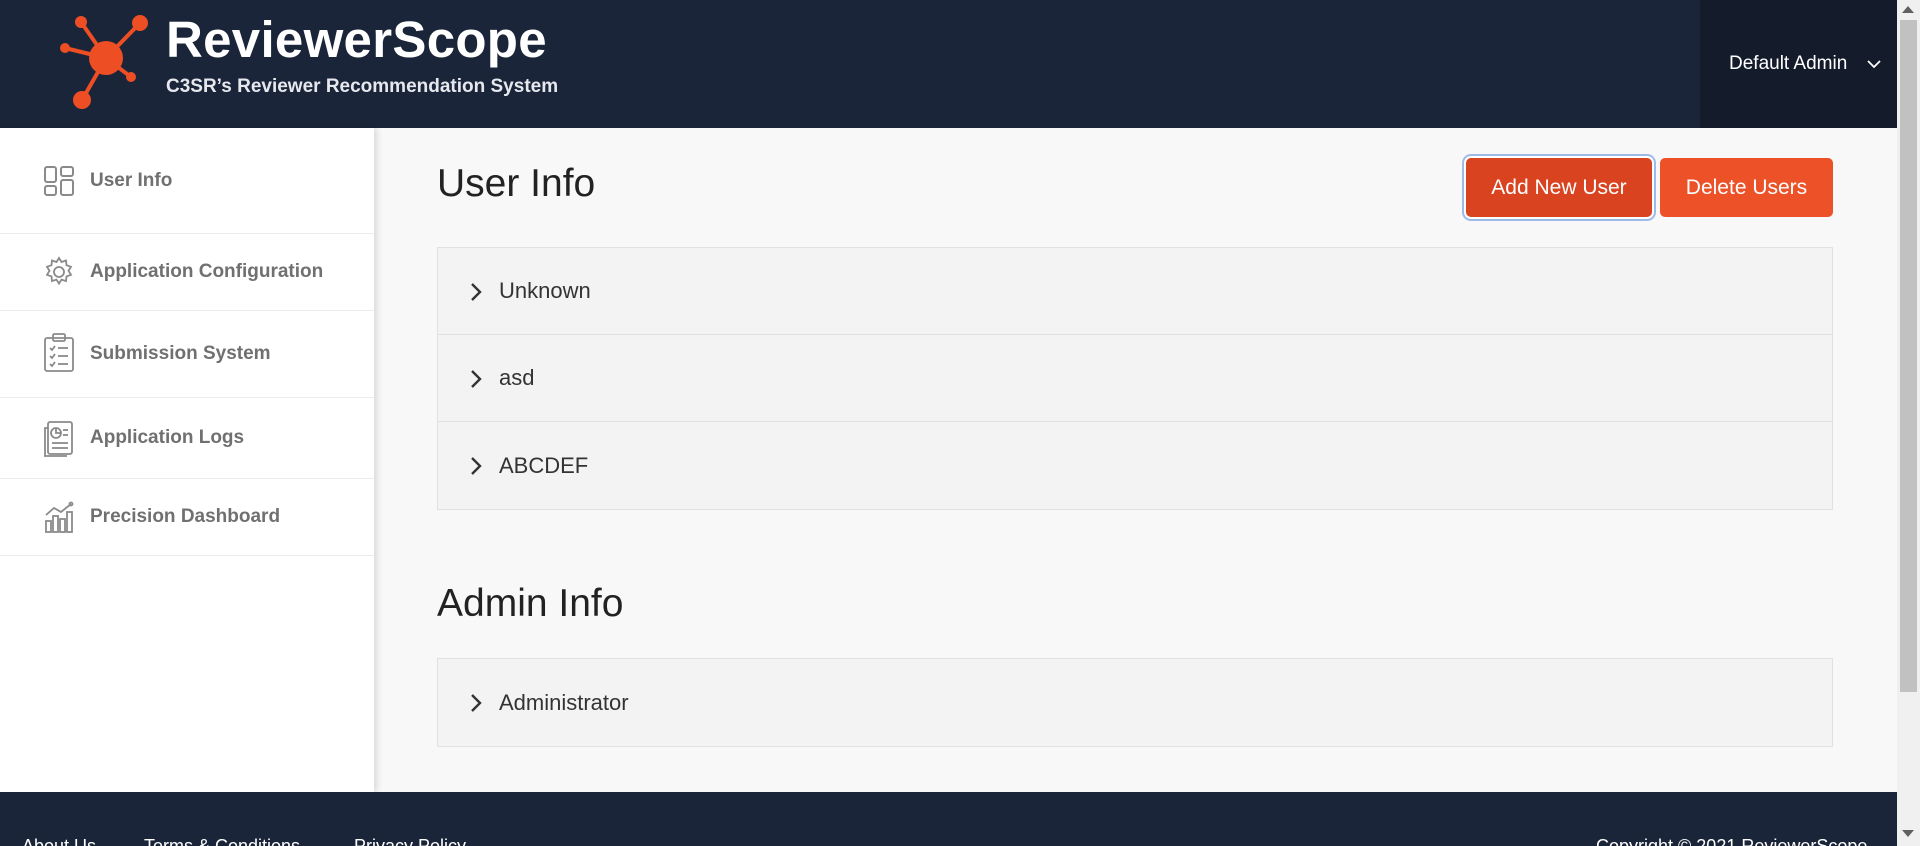 This screenshot has height=846, width=1920. What do you see at coordinates (1874, 64) in the screenshot?
I see `chevron-down-icon` at bounding box center [1874, 64].